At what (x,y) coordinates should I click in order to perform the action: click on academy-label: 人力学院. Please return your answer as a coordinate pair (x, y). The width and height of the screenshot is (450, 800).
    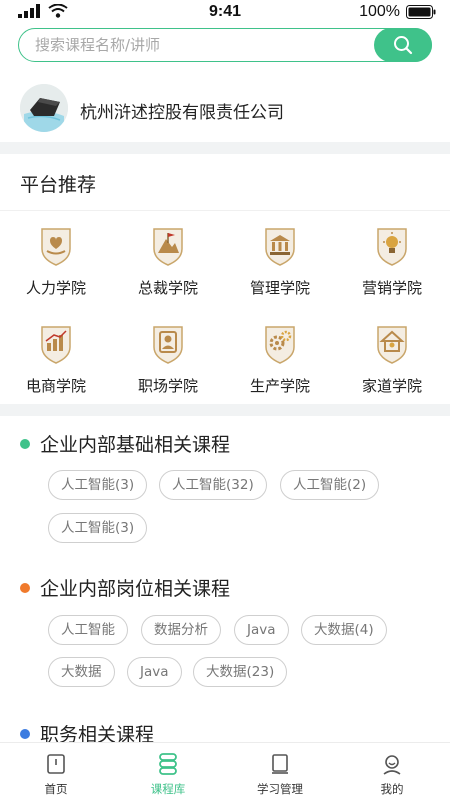
    Looking at the image, I should click on (55, 288).